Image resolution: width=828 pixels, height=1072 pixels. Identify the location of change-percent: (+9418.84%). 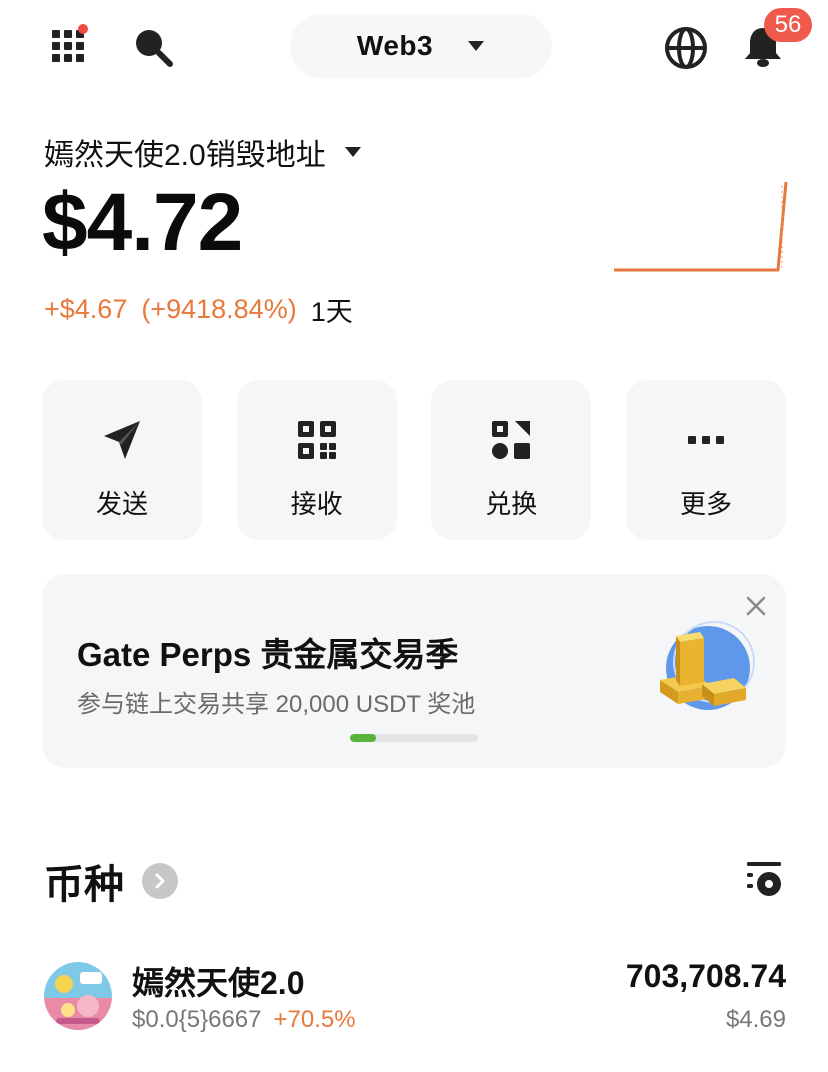
(219, 309).